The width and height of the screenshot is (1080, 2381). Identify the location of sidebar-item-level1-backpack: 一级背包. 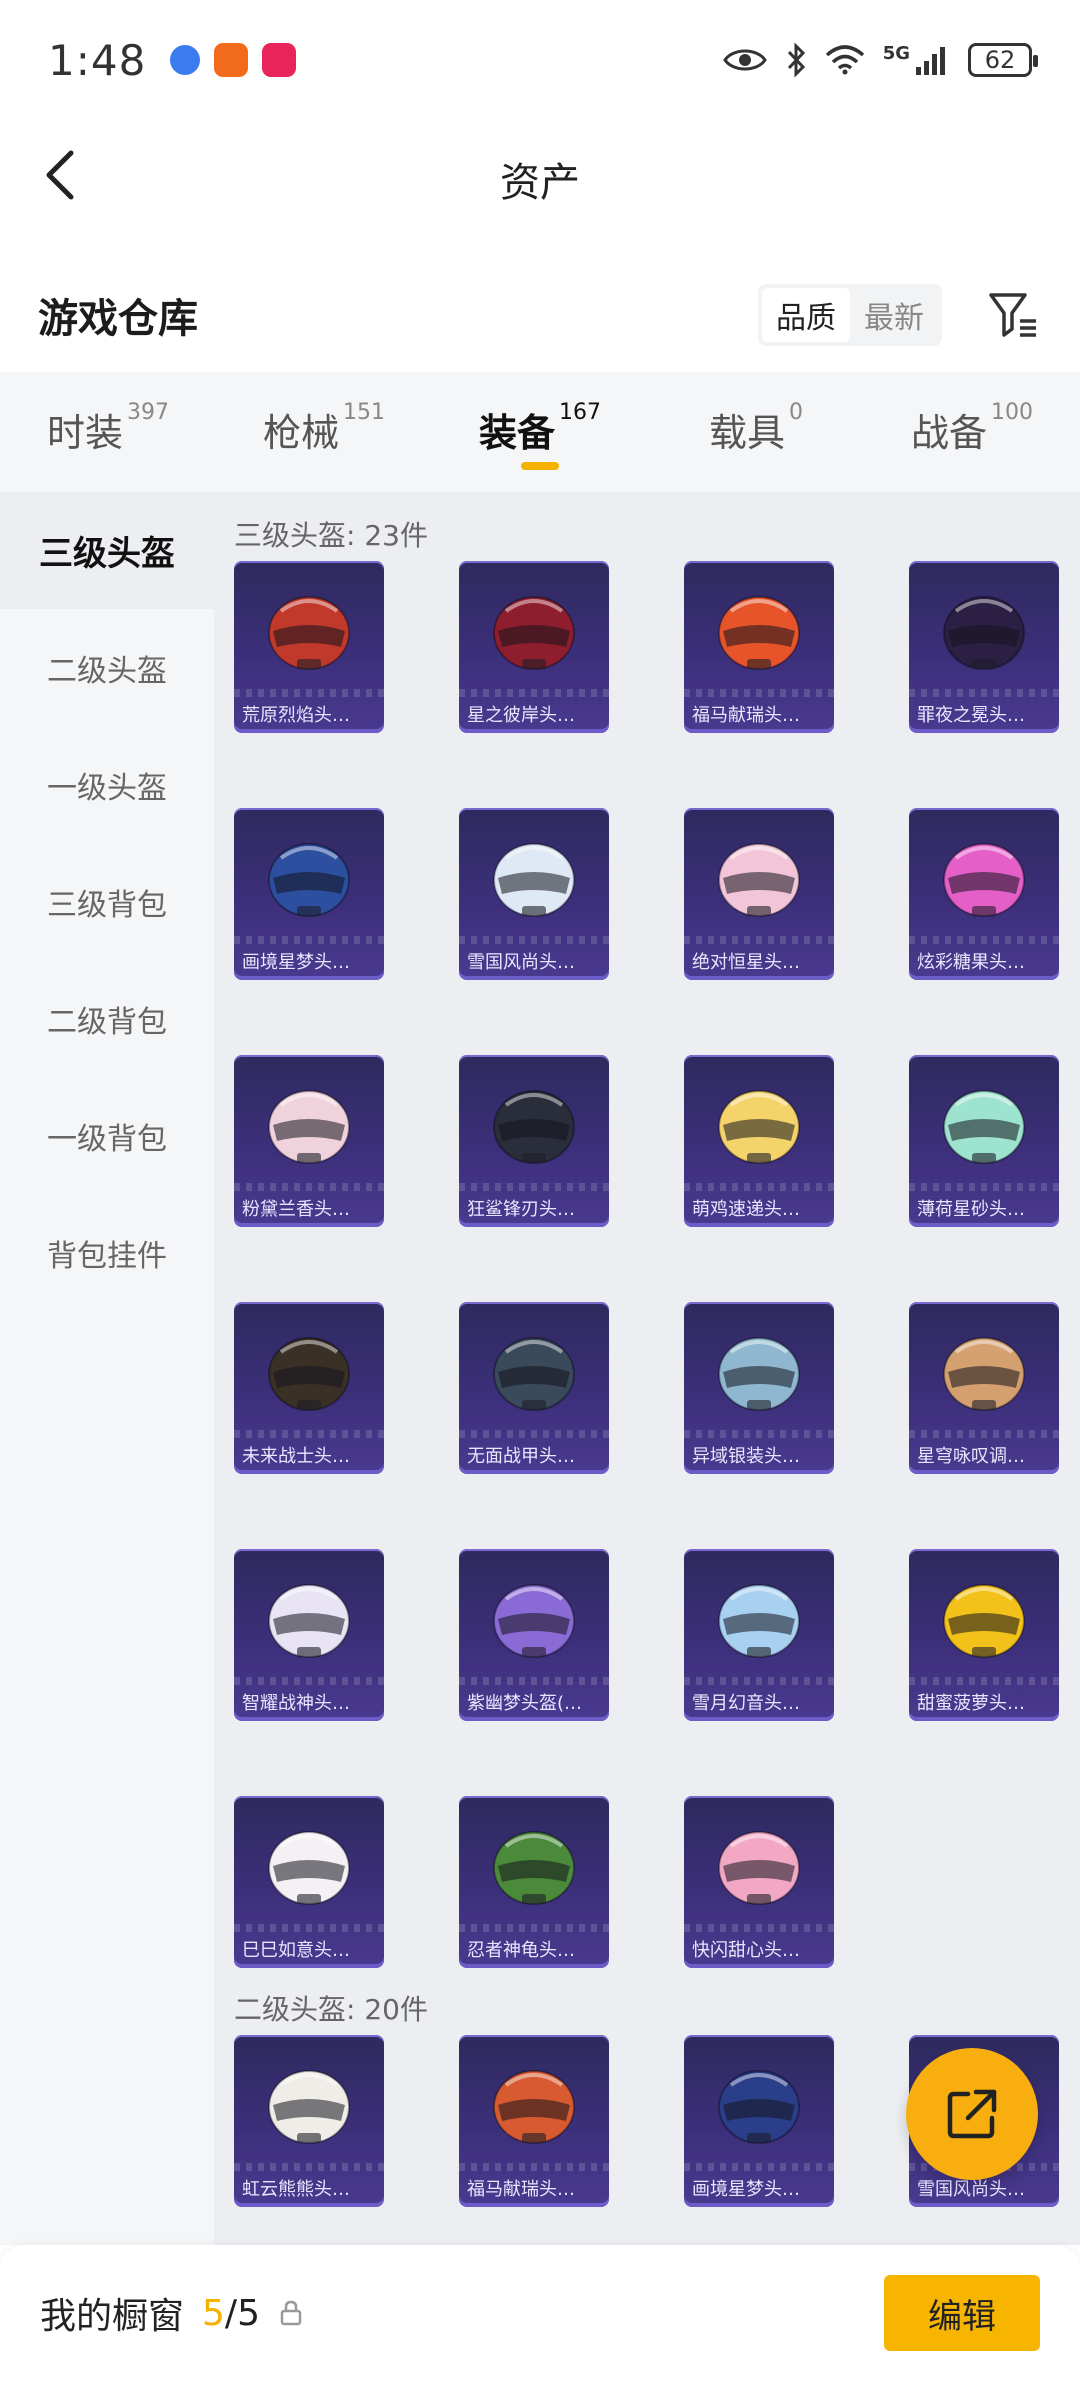
(107, 1135).